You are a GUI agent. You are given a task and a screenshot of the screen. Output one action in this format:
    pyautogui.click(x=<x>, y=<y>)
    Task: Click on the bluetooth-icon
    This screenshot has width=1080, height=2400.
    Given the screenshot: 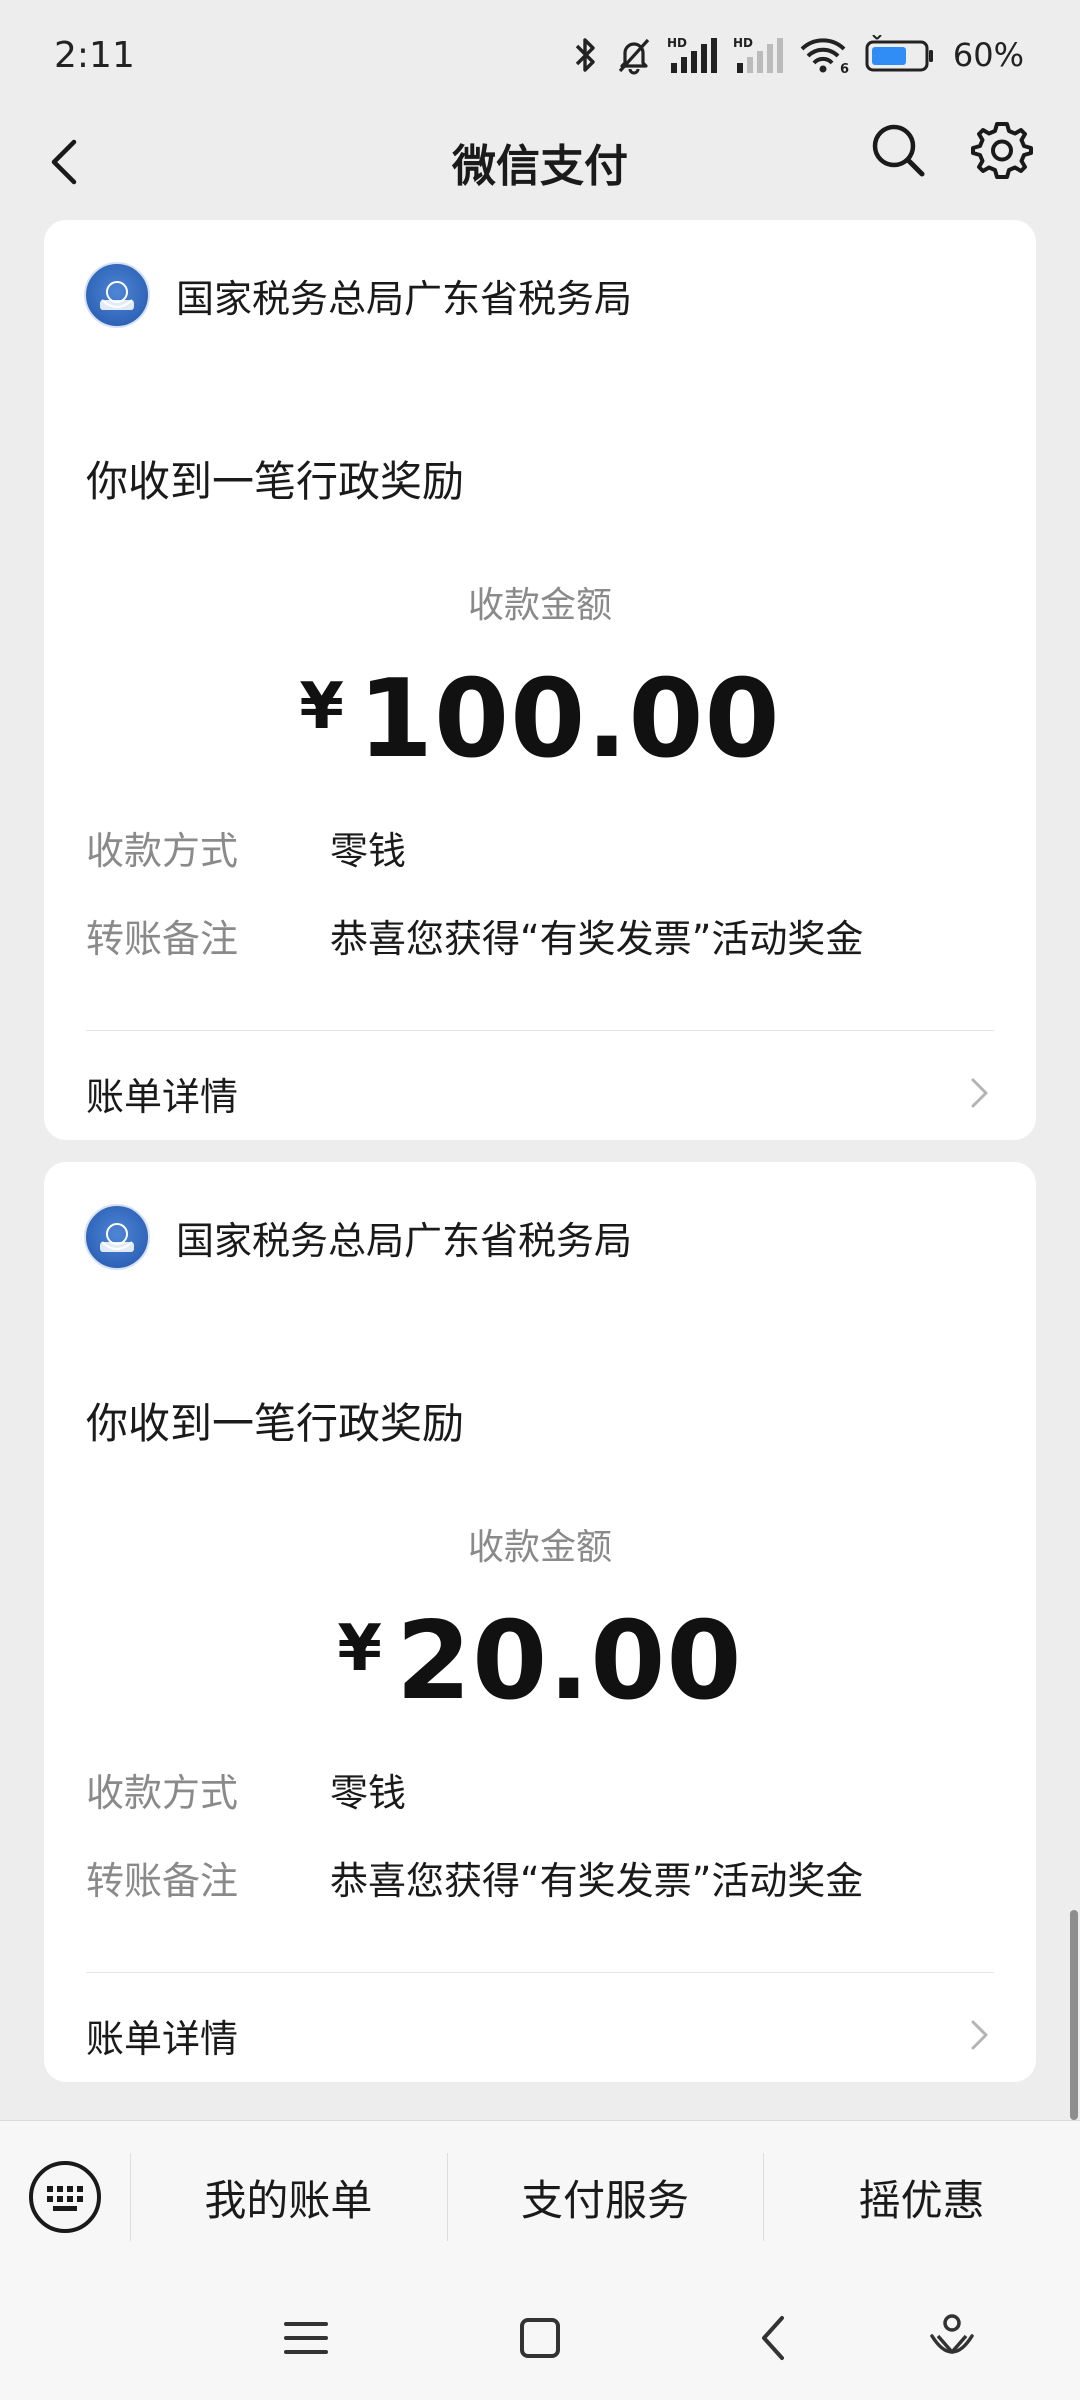 What is the action you would take?
    pyautogui.click(x=585, y=55)
    